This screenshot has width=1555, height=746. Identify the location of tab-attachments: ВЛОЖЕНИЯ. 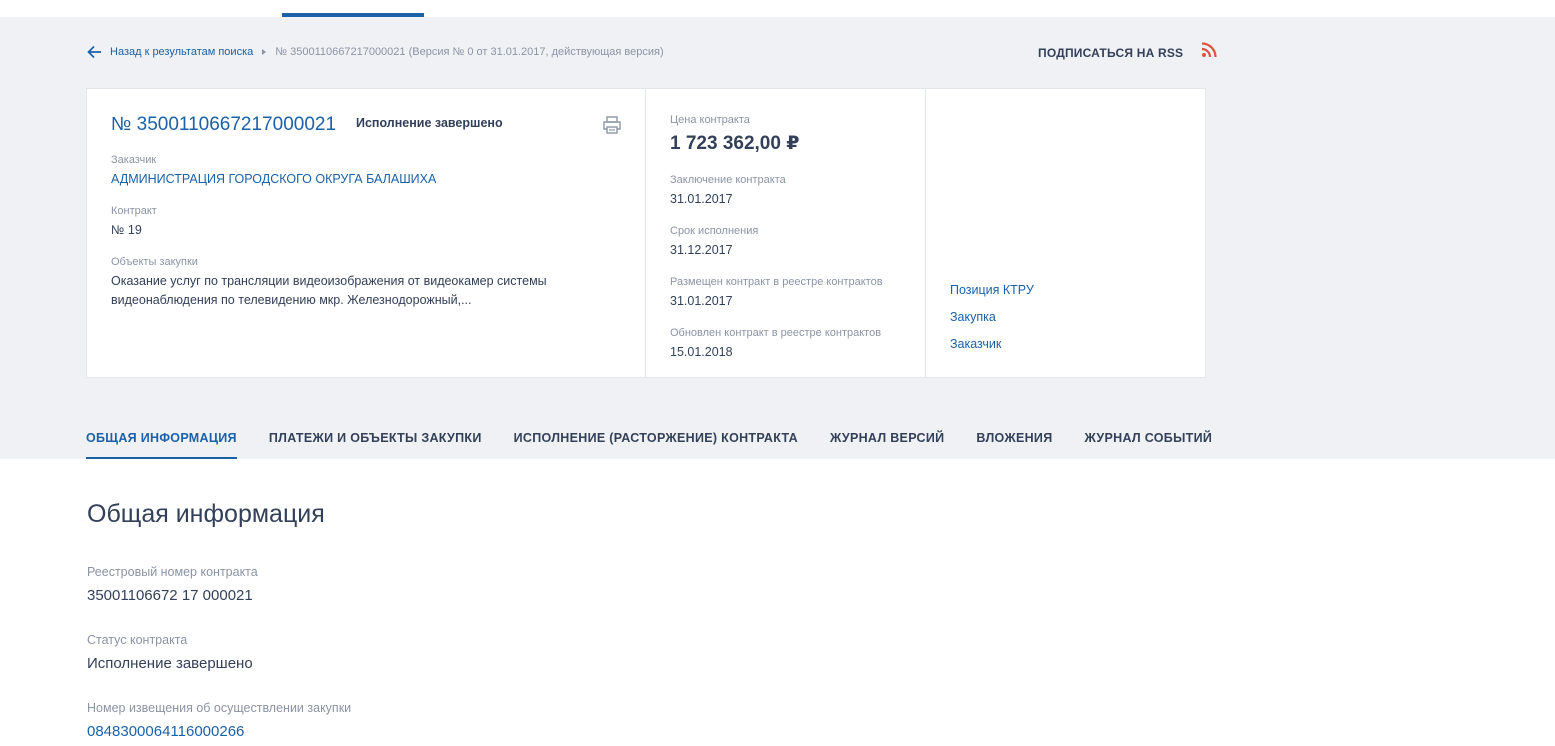
(1014, 443).